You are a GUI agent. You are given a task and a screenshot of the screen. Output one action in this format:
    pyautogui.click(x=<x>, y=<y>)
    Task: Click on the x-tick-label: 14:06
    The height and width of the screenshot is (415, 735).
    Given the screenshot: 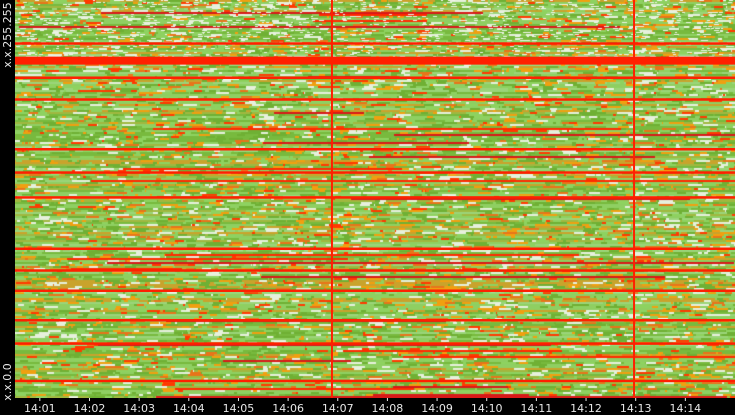 What is the action you would take?
    pyautogui.click(x=288, y=408)
    